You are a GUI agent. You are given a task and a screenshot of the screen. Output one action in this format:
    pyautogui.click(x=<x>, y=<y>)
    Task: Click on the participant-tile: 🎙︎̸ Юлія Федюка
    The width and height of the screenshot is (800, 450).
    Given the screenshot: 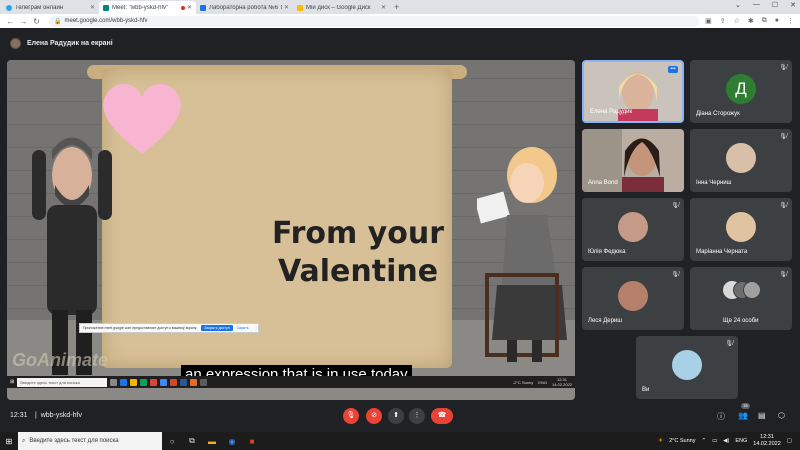 What is the action you would take?
    pyautogui.click(x=633, y=229)
    